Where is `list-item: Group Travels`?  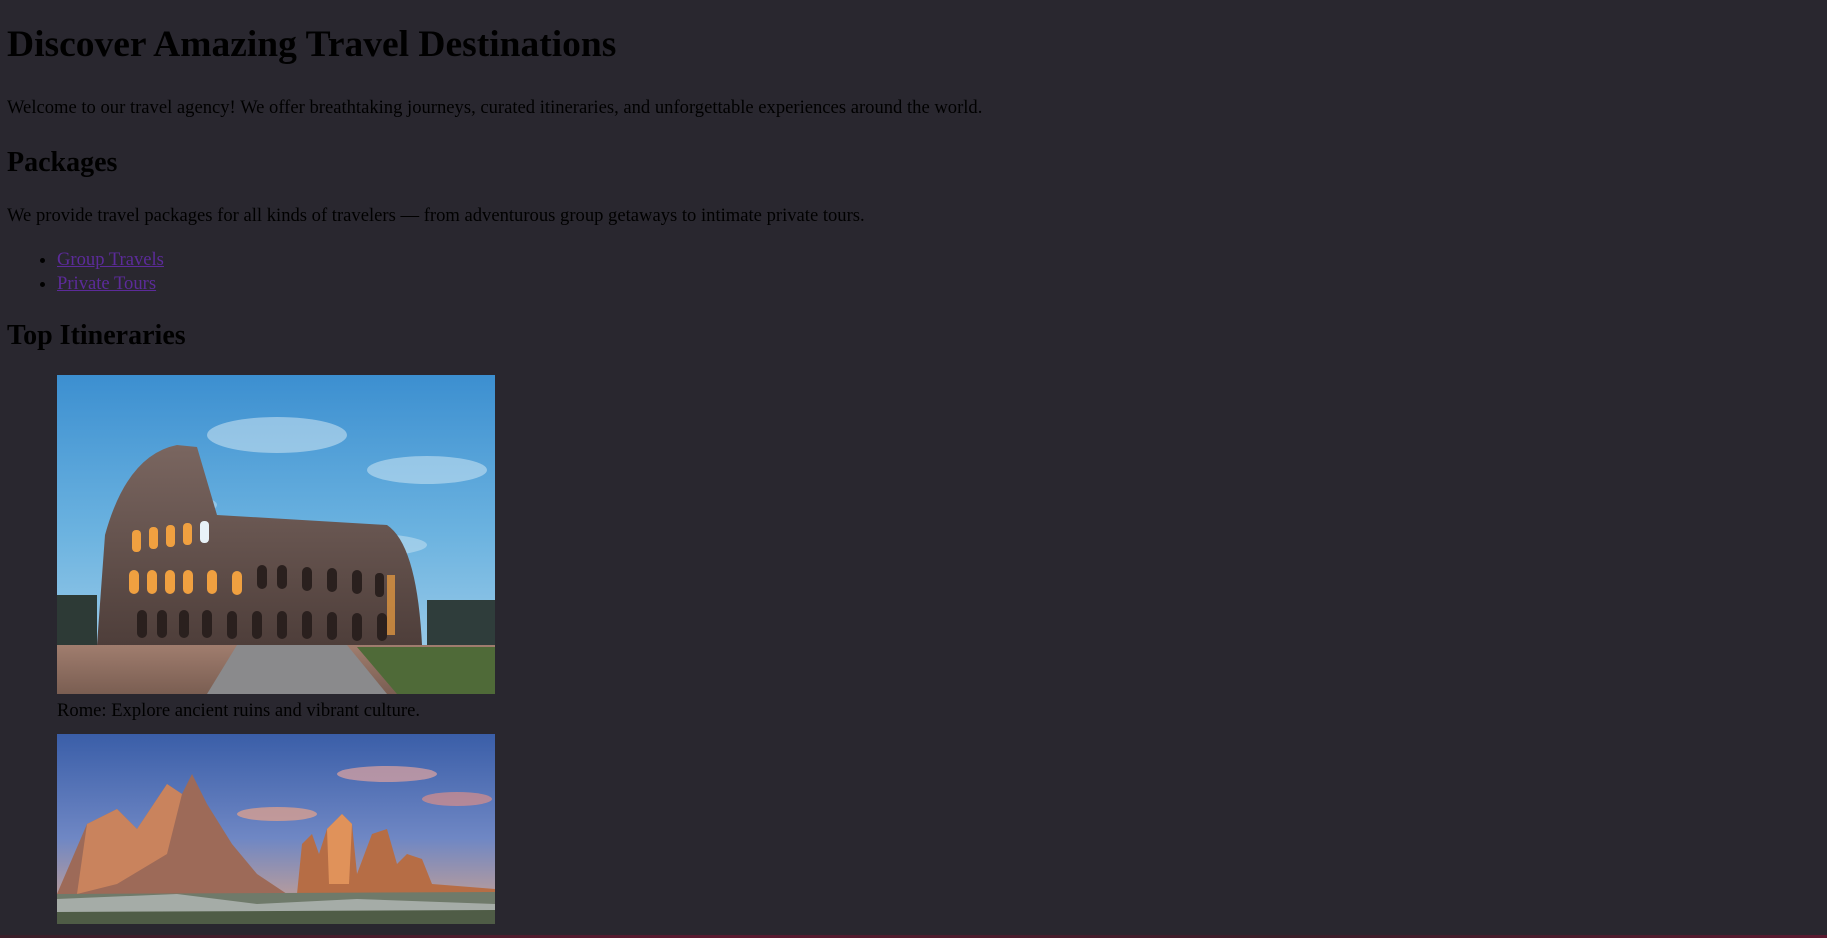
list-item: Group Travels is located at coordinates (938, 260).